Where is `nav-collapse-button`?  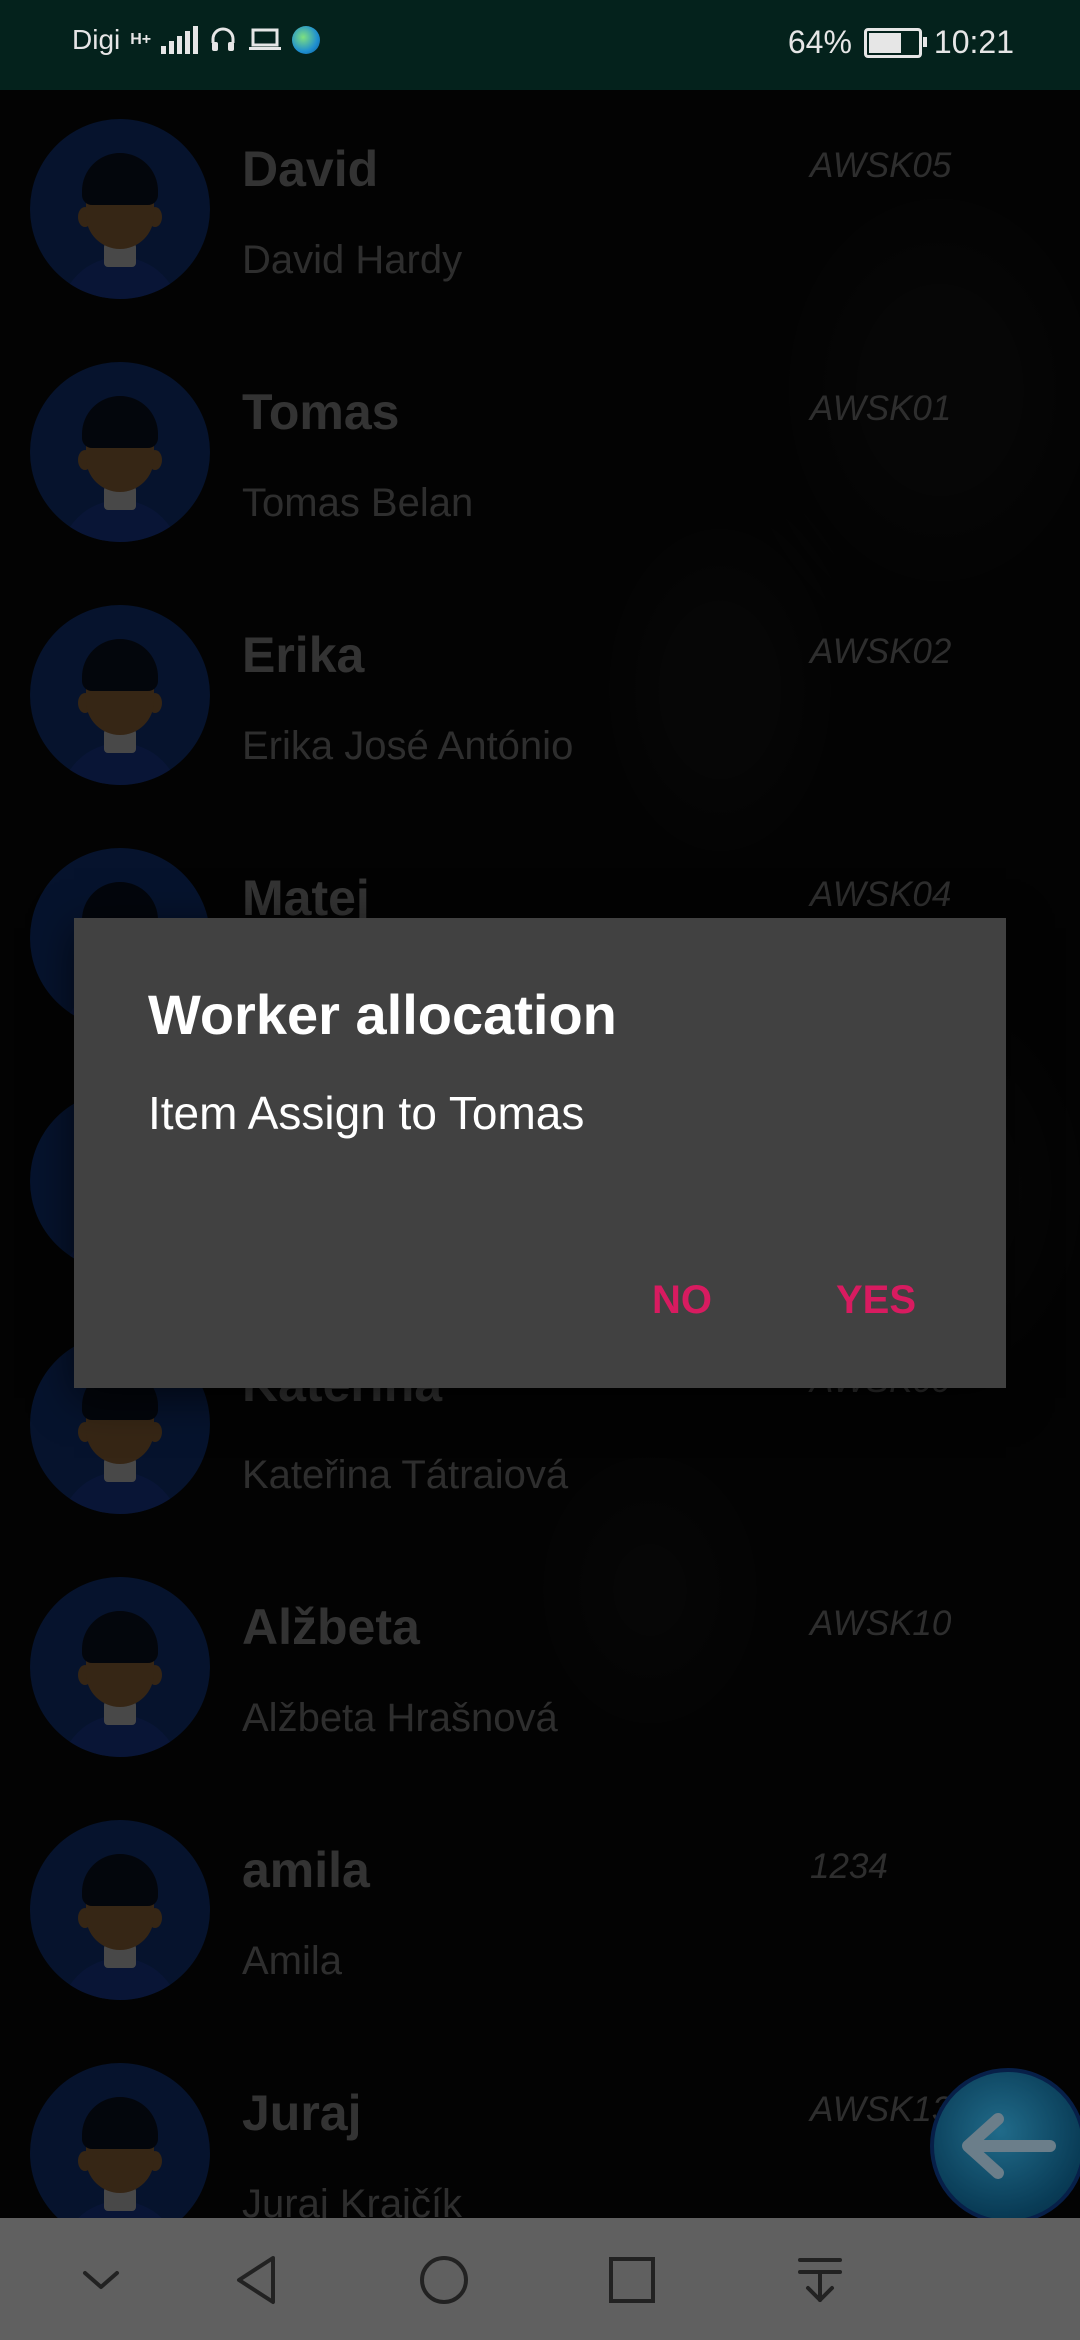 nav-collapse-button is located at coordinates (101, 2280).